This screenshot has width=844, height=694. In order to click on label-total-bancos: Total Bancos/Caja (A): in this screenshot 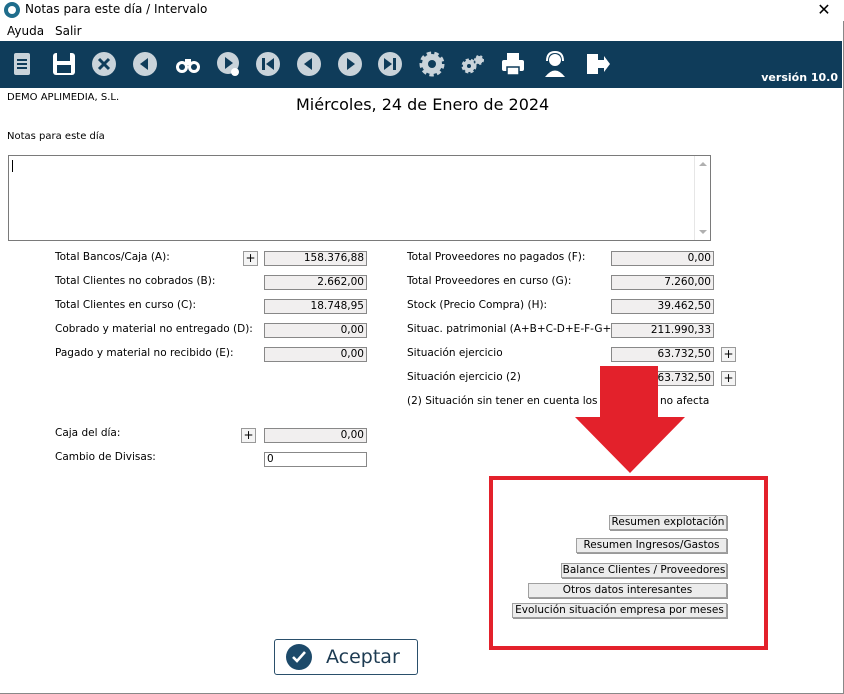, I will do `click(112, 257)`.